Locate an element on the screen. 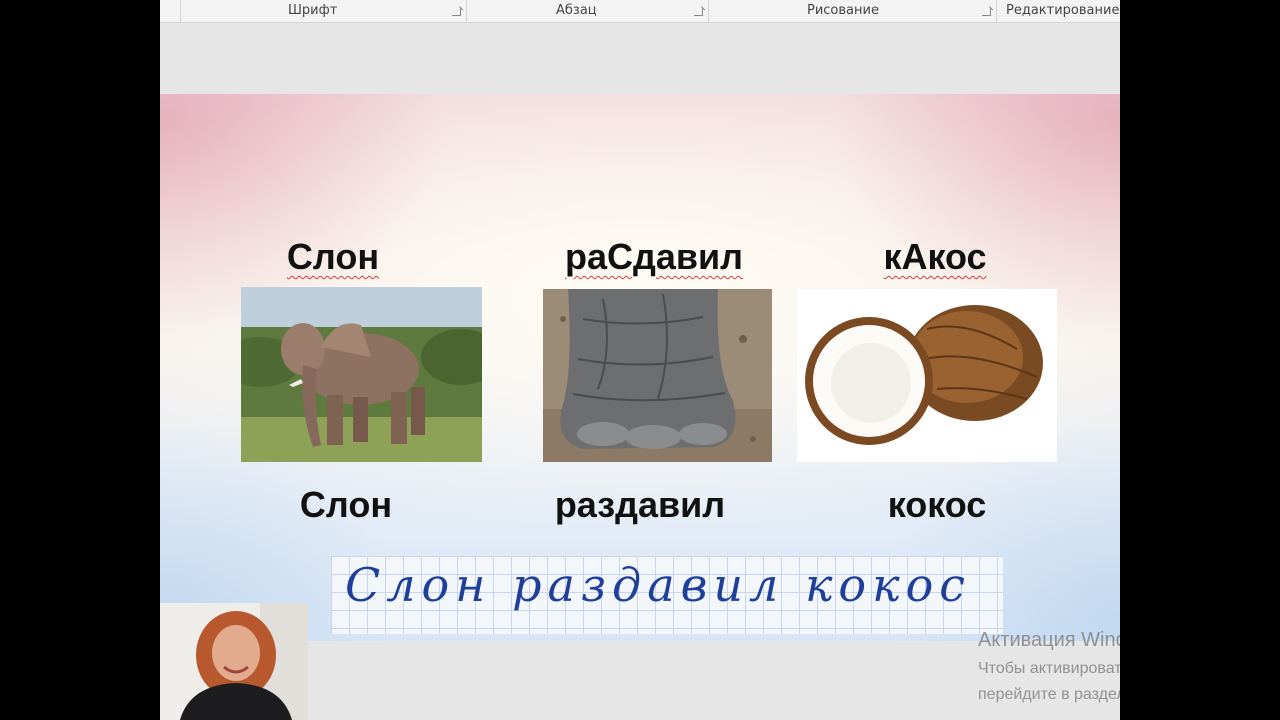 The width and height of the screenshot is (1280, 720). top-word-elephant: Слон is located at coordinates (333, 256).